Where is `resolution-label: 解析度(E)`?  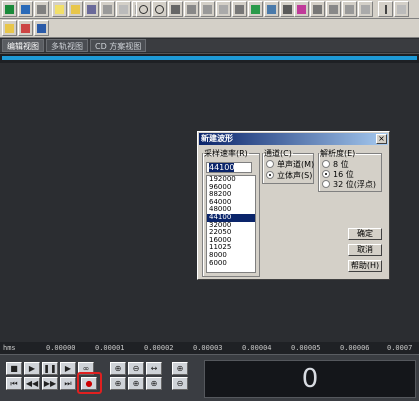
resolution-label: 解析度(E) is located at coordinates (338, 153).